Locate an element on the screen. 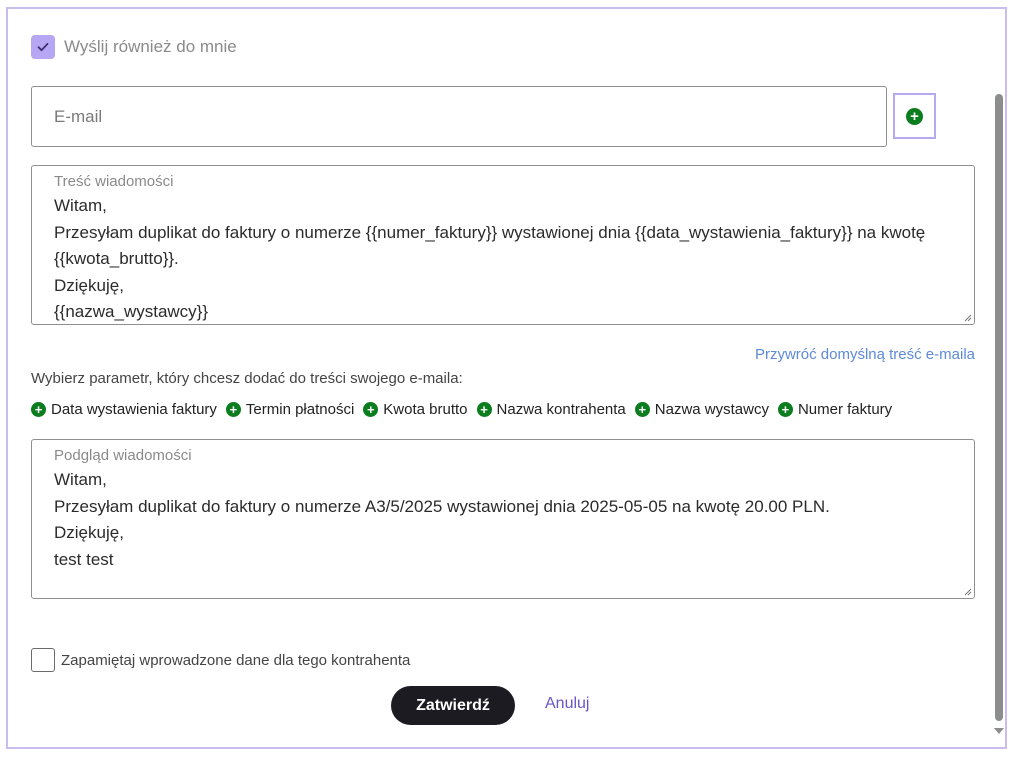 This screenshot has height=757, width=1013. cancel-link: Anuluj is located at coordinates (567, 704).